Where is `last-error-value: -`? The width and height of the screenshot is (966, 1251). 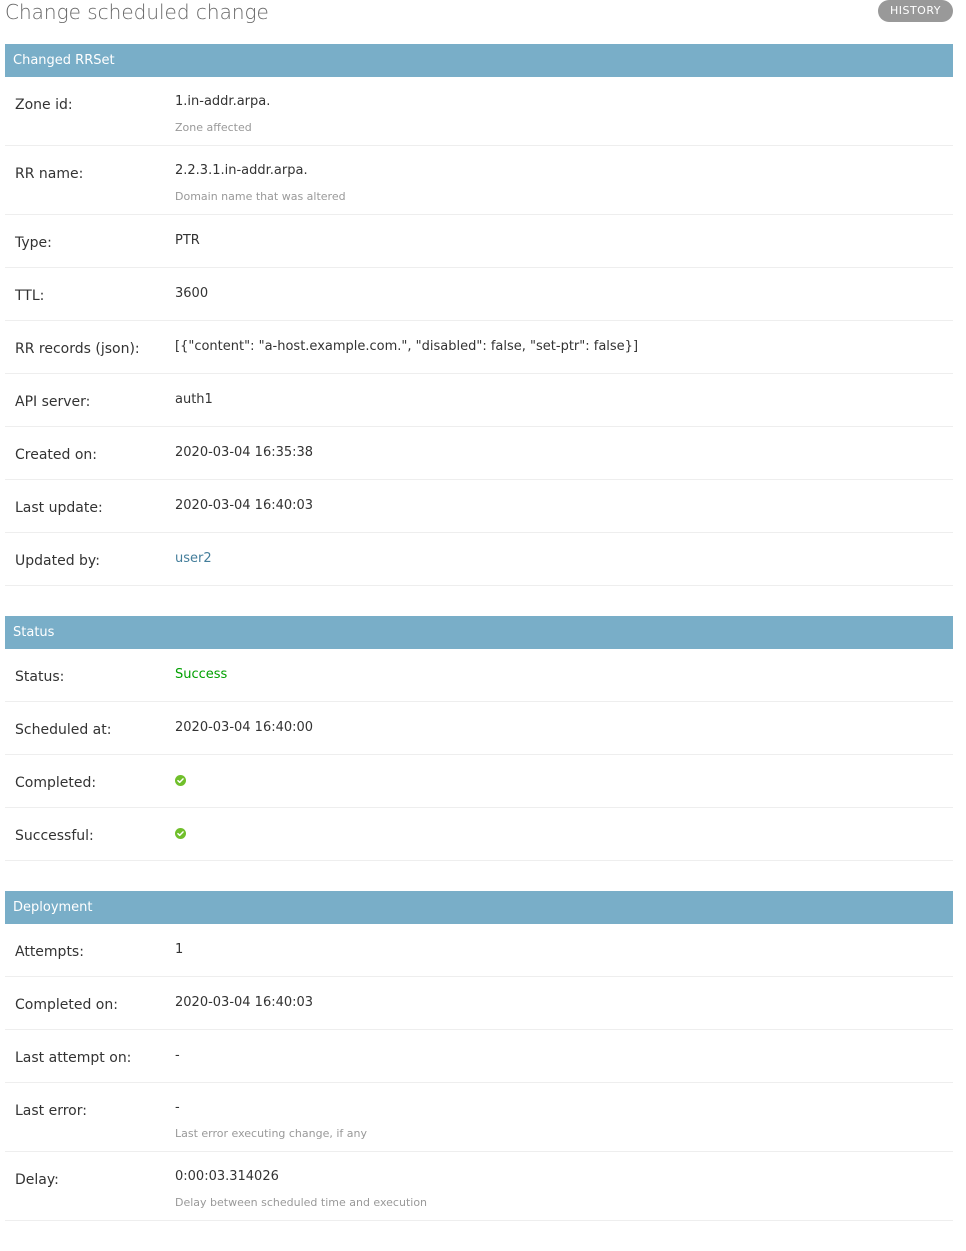 last-error-value: - is located at coordinates (177, 1107).